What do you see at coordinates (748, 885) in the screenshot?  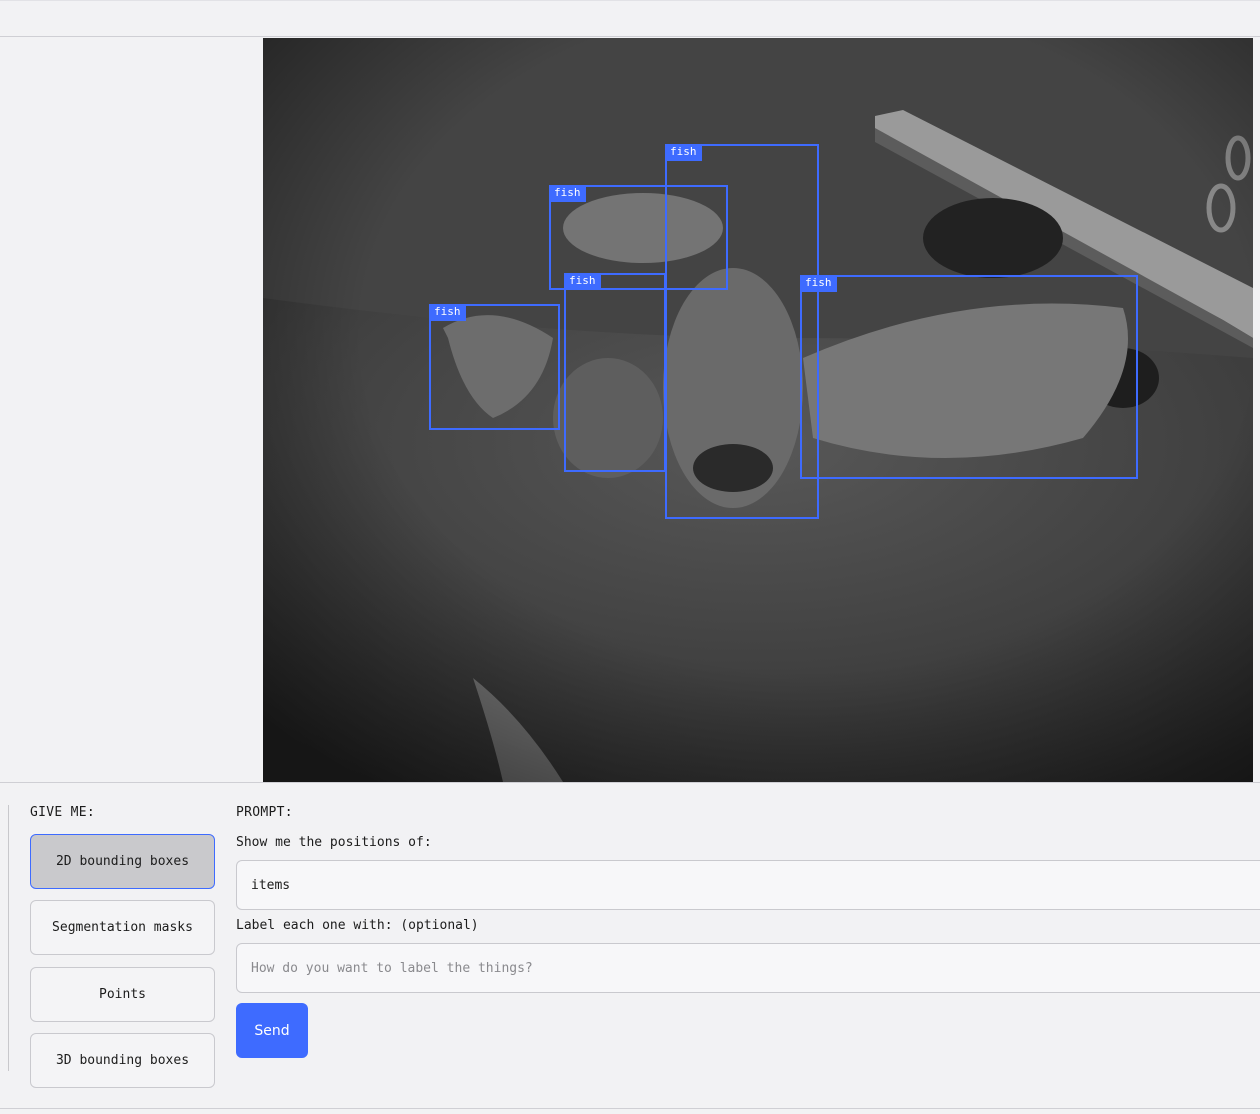 I see `positions-input` at bounding box center [748, 885].